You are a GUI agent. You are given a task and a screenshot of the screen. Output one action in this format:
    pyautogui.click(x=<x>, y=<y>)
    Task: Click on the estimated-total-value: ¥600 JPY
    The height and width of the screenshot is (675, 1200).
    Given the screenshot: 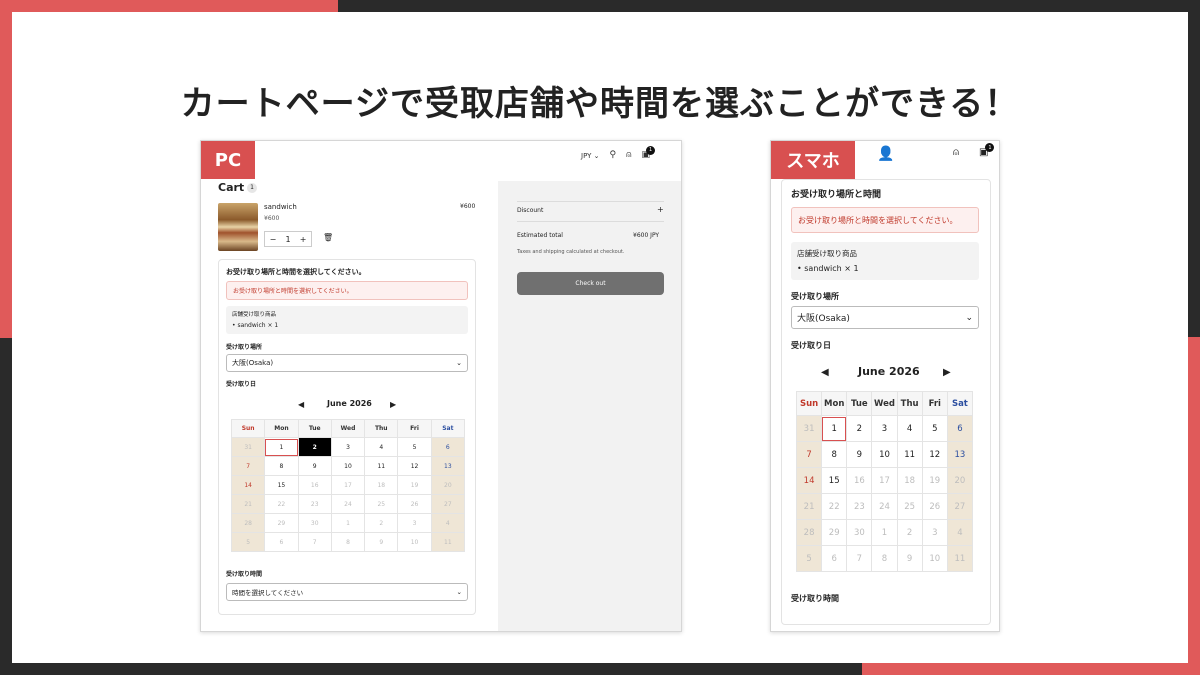 What is the action you would take?
    pyautogui.click(x=646, y=235)
    